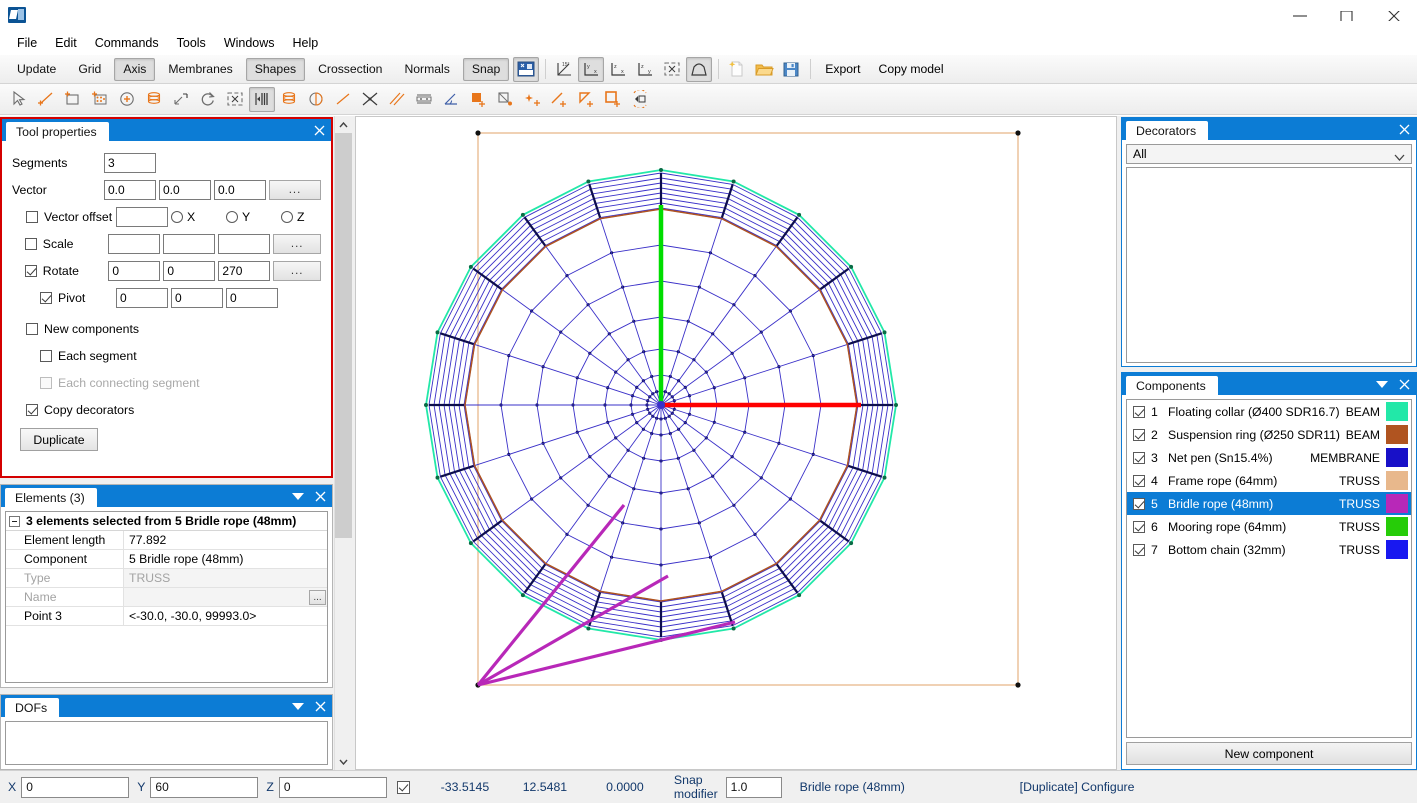 The height and width of the screenshot is (803, 1417). Describe the element at coordinates (89, 69) in the screenshot. I see `toolbar-button-grid: Grid` at that location.